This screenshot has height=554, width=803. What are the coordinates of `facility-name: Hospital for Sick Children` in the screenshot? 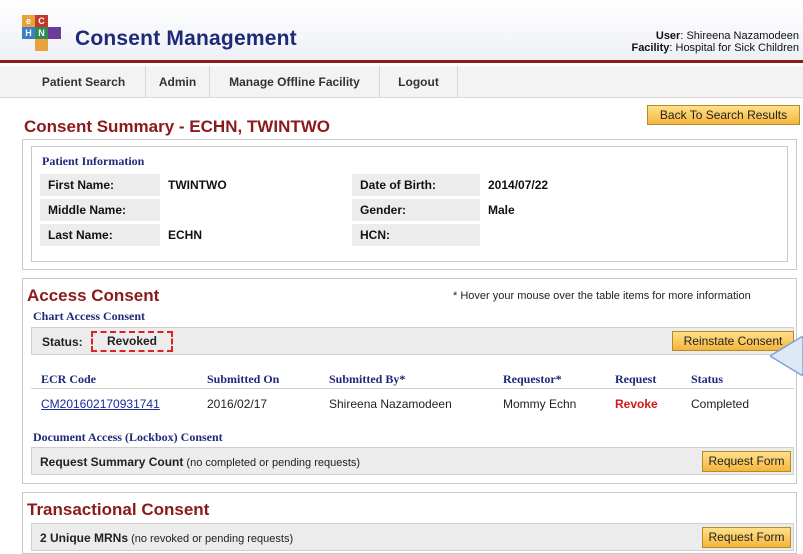 It's located at (737, 48).